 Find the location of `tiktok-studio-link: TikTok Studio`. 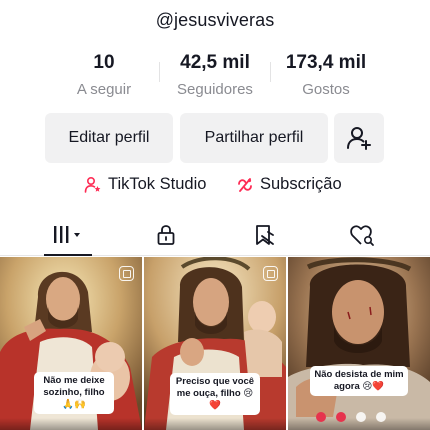

tiktok-studio-link: TikTok Studio is located at coordinates (145, 184).